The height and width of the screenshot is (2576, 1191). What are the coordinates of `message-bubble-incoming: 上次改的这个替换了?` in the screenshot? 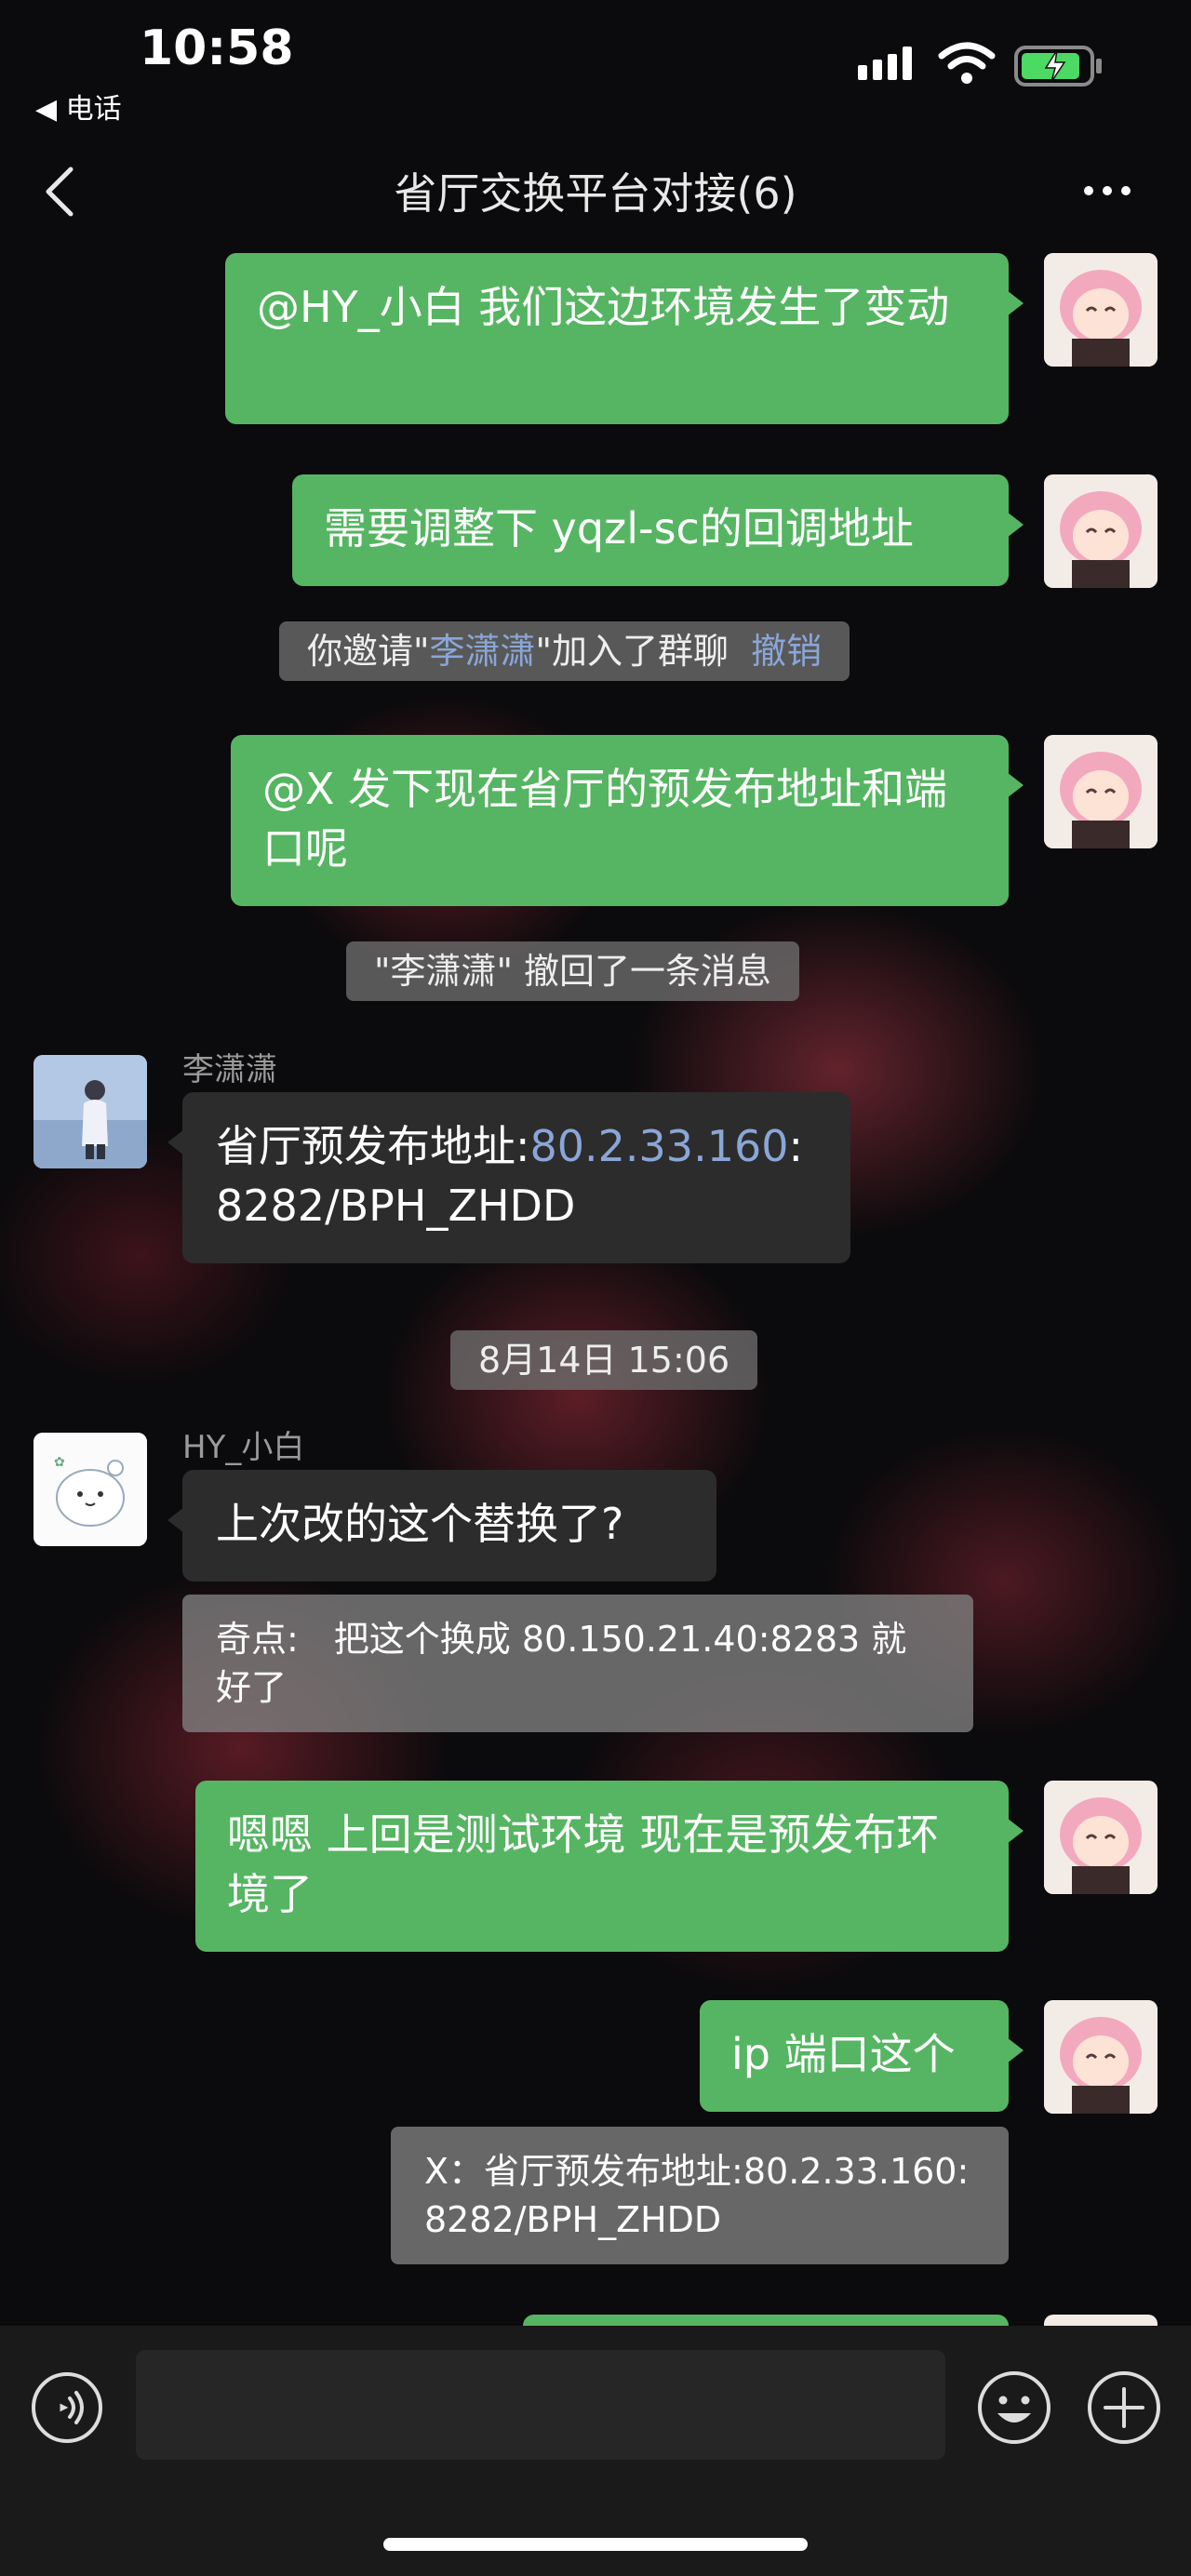 It's located at (441, 1526).